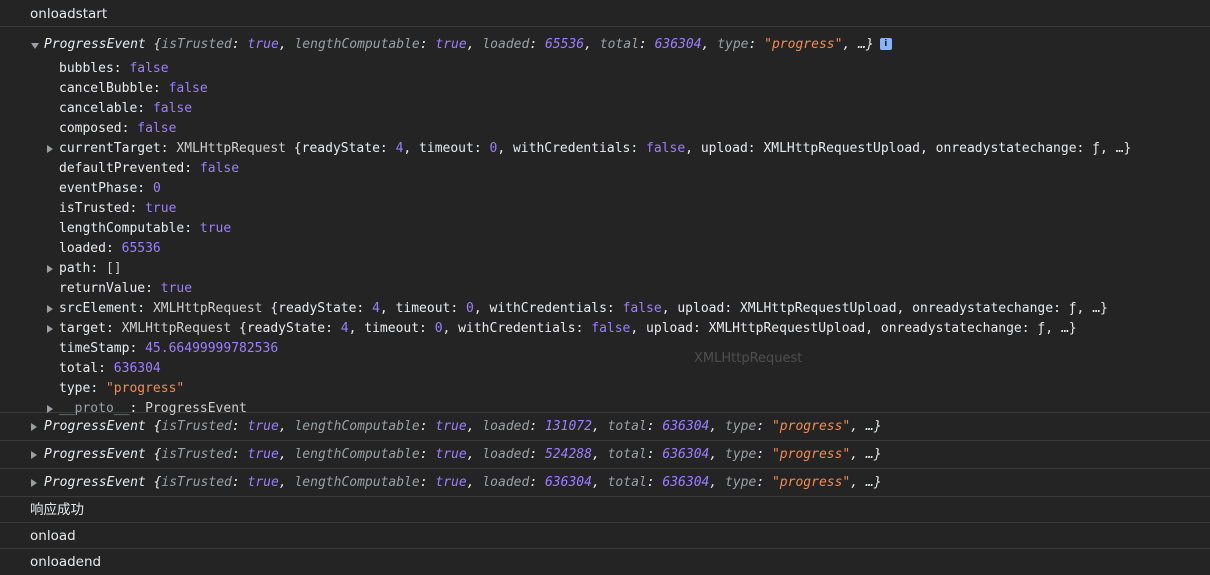  Describe the element at coordinates (110, 248) in the screenshot. I see `property-row-loaded: loaded: 65536` at that location.